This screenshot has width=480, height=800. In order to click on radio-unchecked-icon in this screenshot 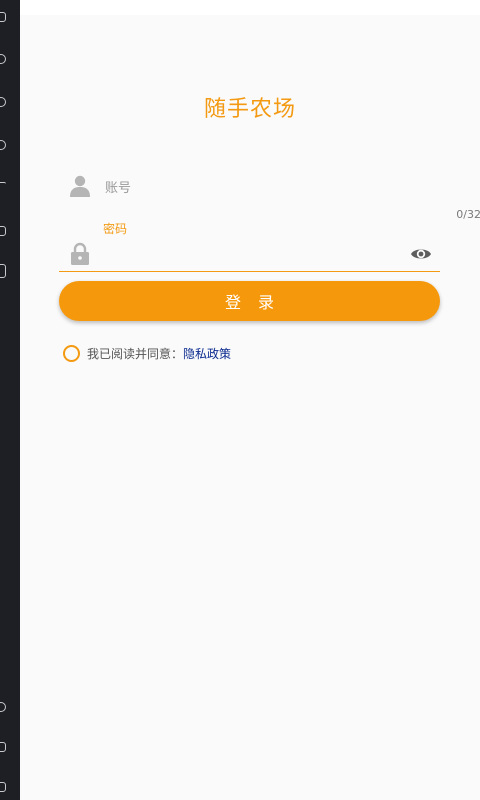, I will do `click(71, 353)`.